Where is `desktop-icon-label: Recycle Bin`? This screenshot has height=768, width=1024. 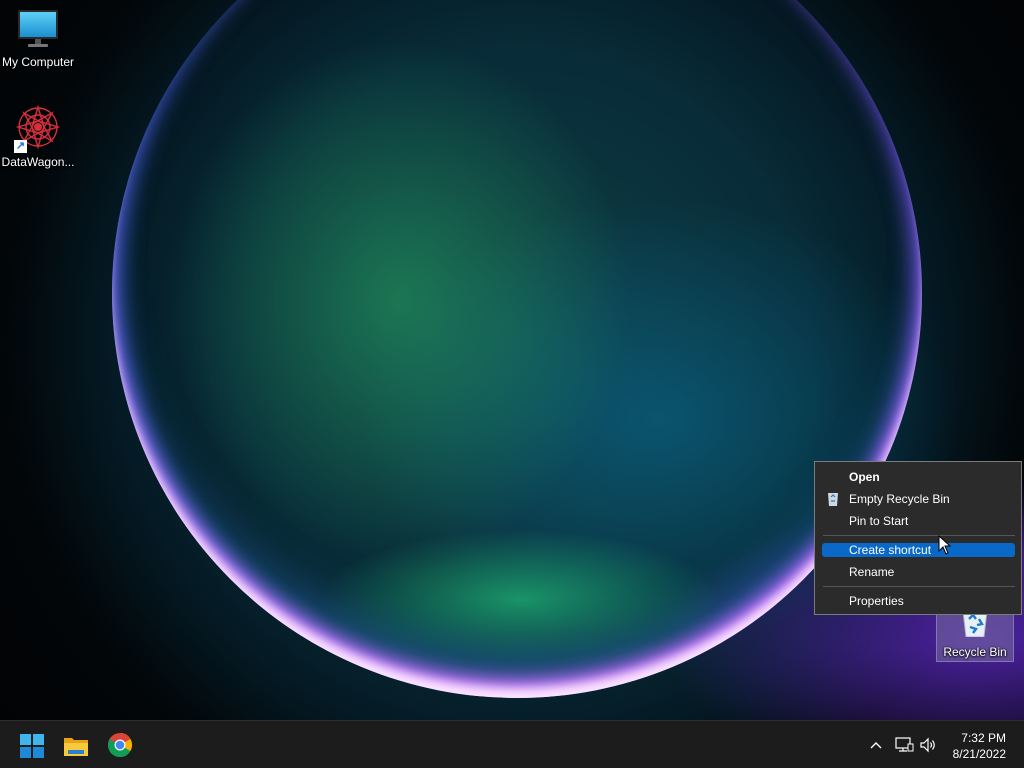
desktop-icon-label: Recycle Bin is located at coordinates (975, 652).